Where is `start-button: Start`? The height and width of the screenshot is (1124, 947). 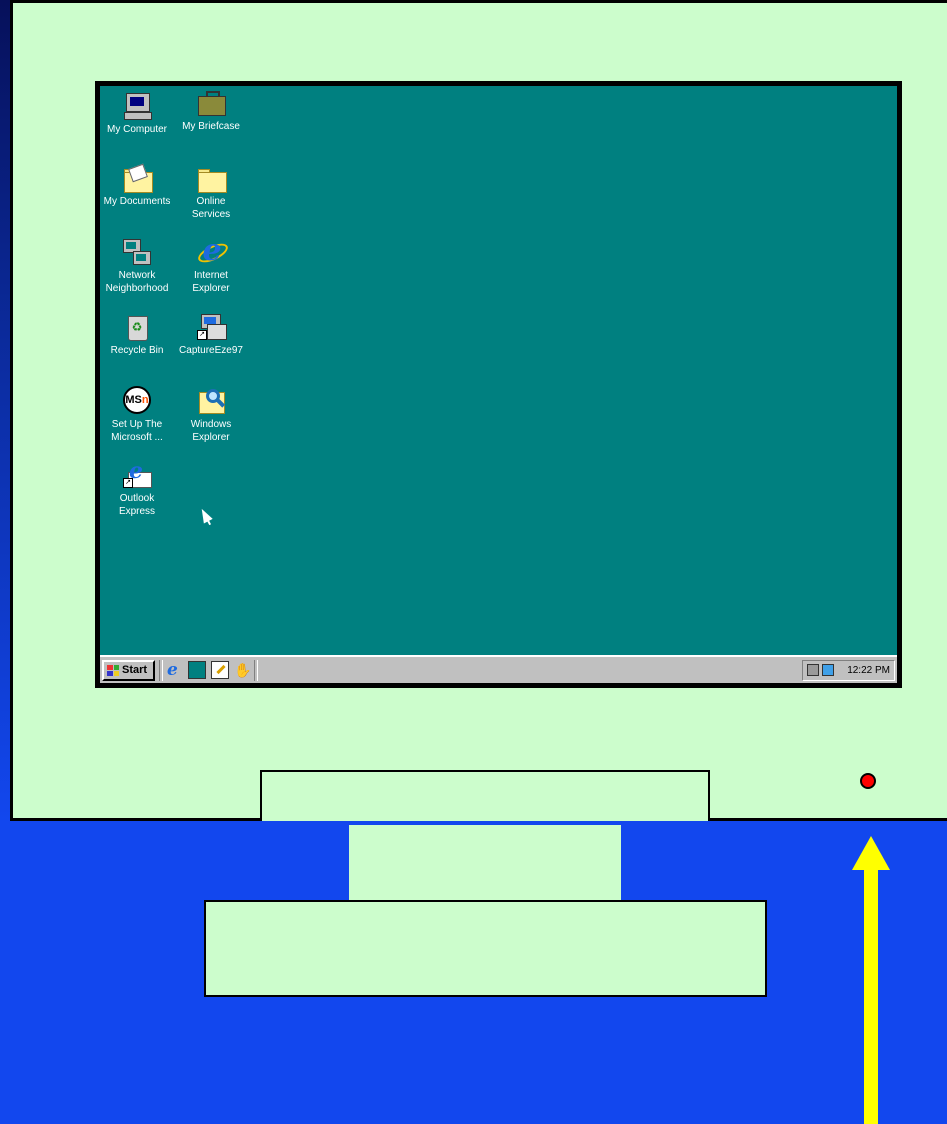
start-button: Start is located at coordinates (128, 670).